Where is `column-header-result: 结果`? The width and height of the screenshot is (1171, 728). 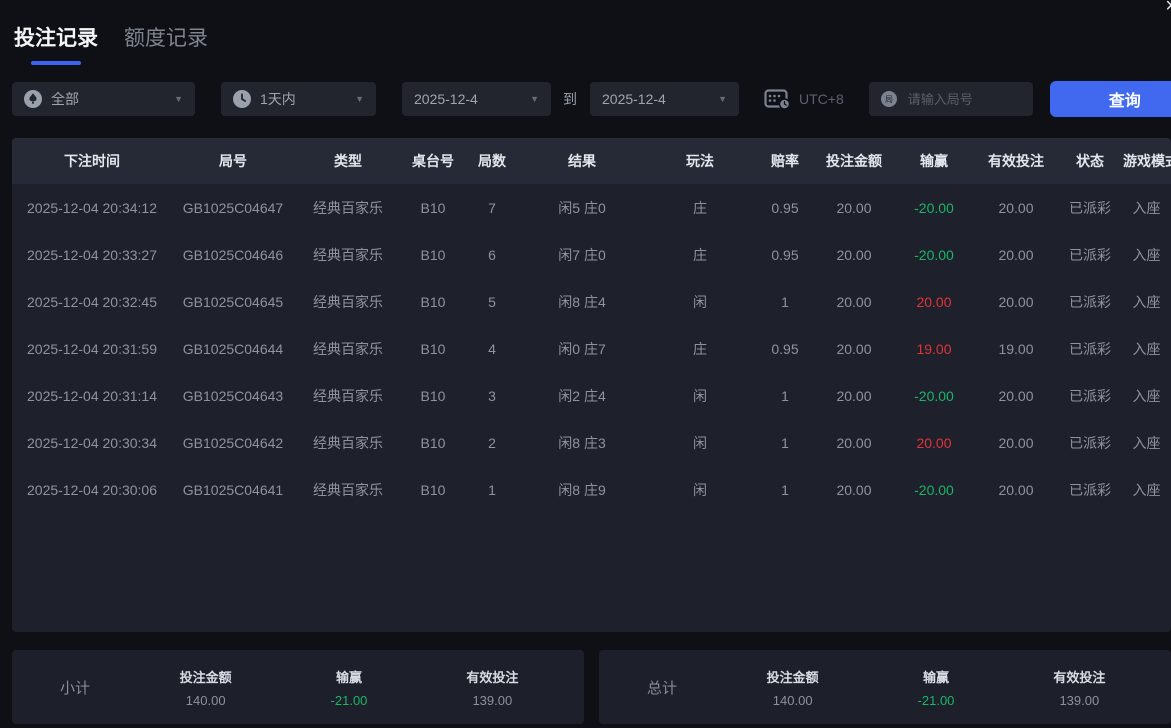 column-header-result: 结果 is located at coordinates (582, 161).